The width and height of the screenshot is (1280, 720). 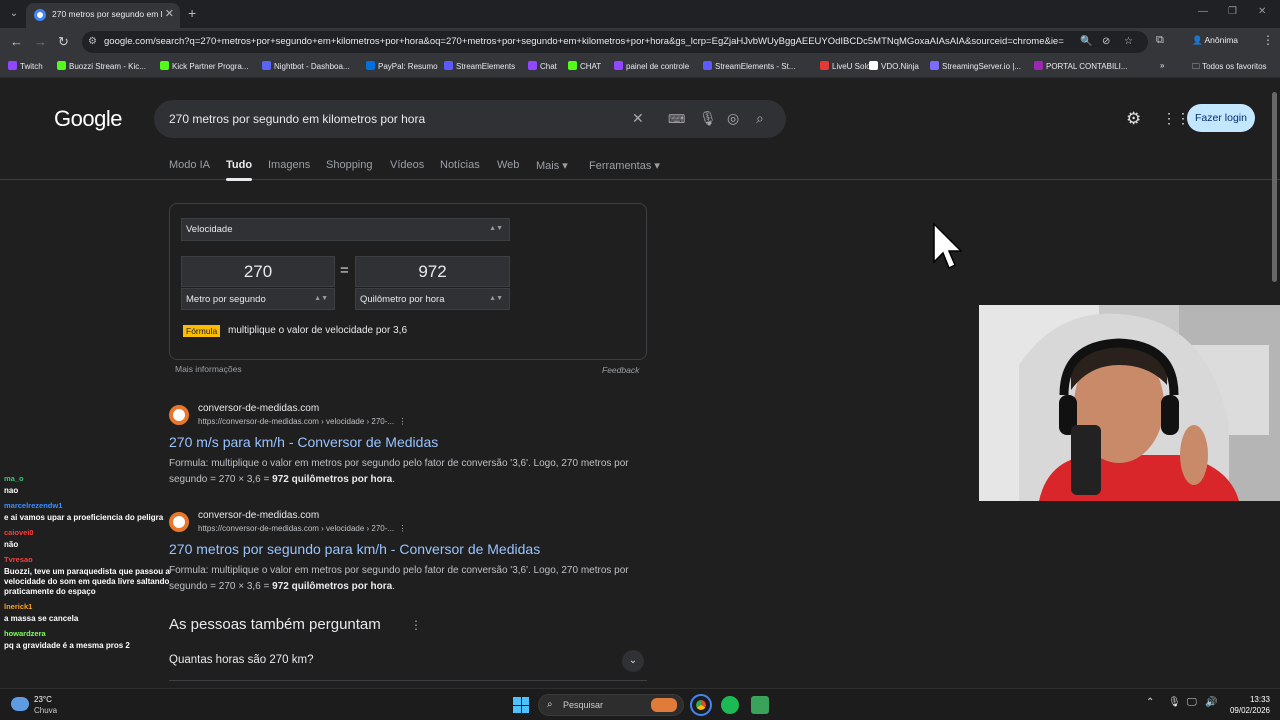 I want to click on incognito-badge: 👤 Anônima, so click(x=1215, y=40).